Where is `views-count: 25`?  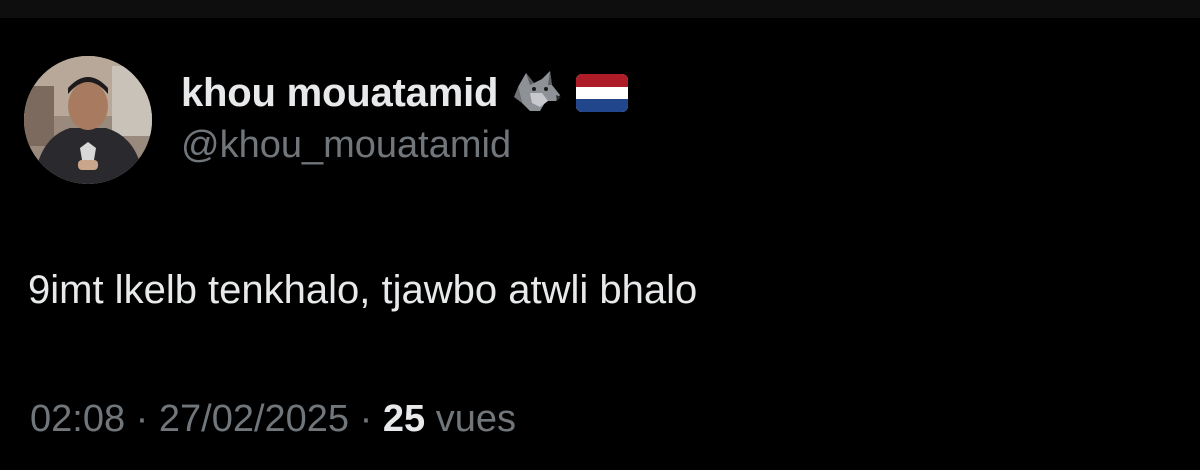
views-count: 25 is located at coordinates (404, 419).